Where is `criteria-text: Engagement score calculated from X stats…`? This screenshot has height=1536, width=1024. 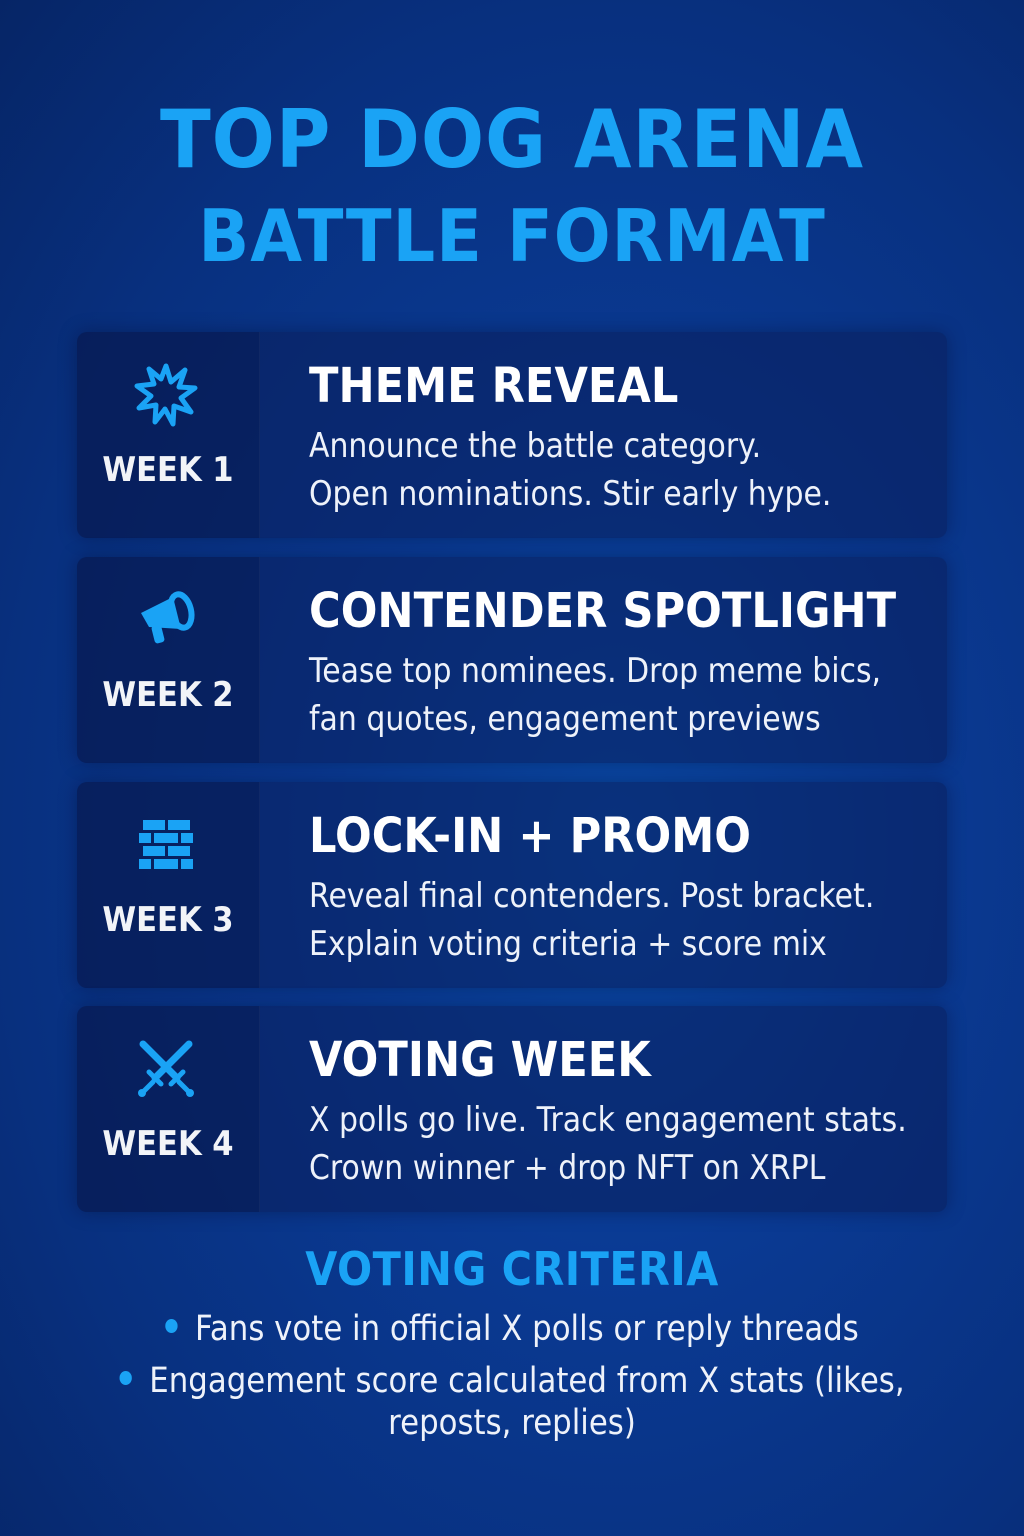 criteria-text: Engagement score calculated from X stats… is located at coordinates (527, 1381).